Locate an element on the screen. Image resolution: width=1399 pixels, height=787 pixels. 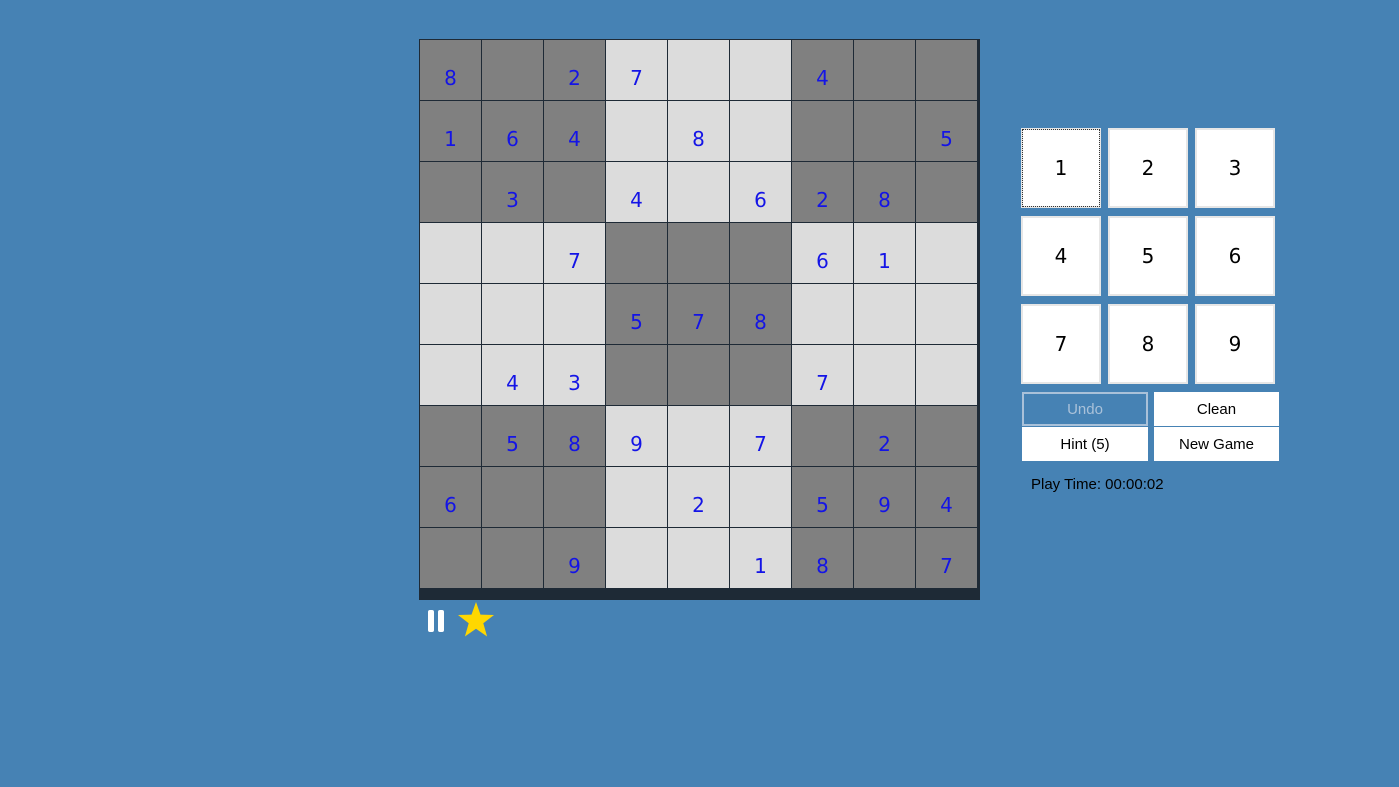
sudoku-cell-r3-c2: 3 is located at coordinates (512, 192).